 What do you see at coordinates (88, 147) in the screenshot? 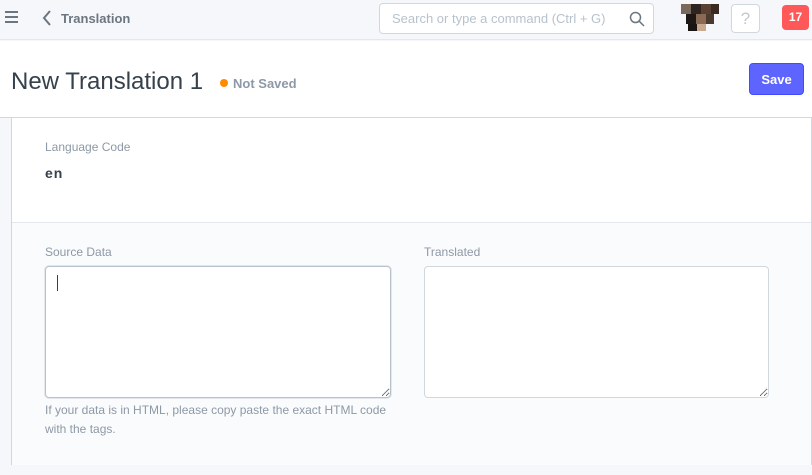
I see `language-code-label: Language Code` at bounding box center [88, 147].